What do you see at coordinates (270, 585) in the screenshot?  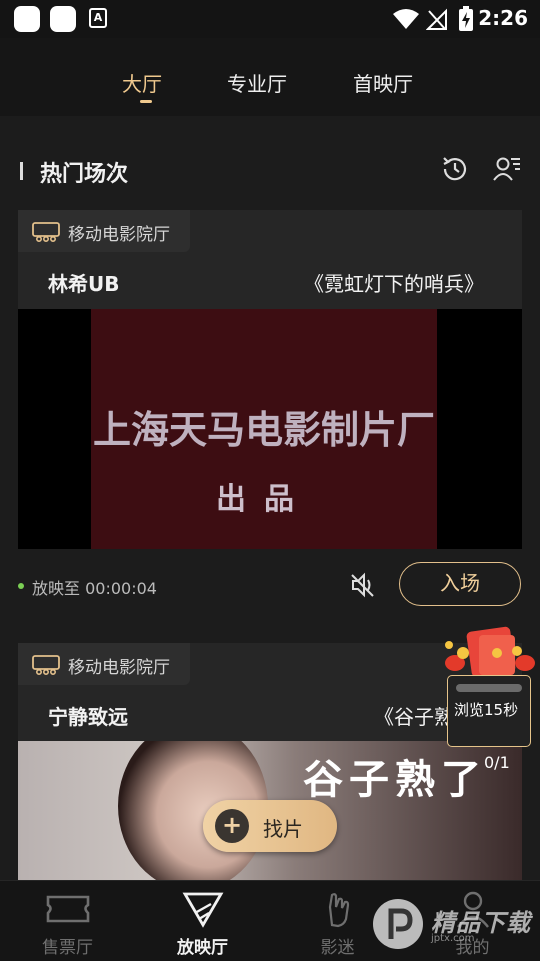 I see `playback-row: 放映至 00:00:04 入场` at bounding box center [270, 585].